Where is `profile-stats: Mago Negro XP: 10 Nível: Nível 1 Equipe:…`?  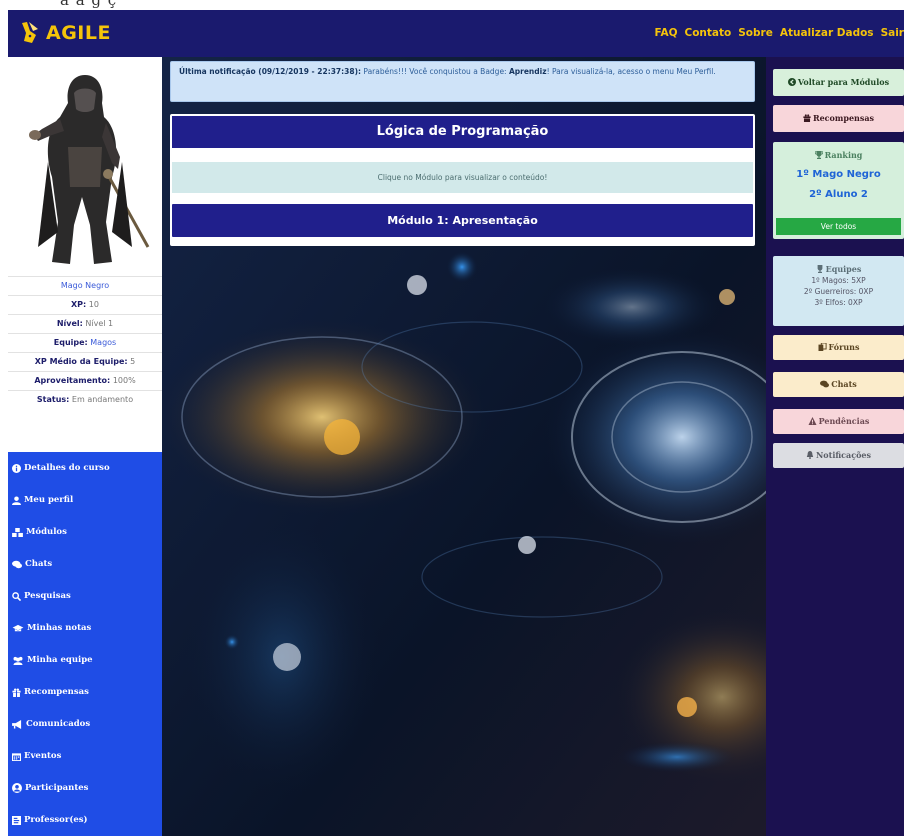
profile-stats: Mago Negro XP: 10 Nível: Nível 1 Equipe:… is located at coordinates (85, 342).